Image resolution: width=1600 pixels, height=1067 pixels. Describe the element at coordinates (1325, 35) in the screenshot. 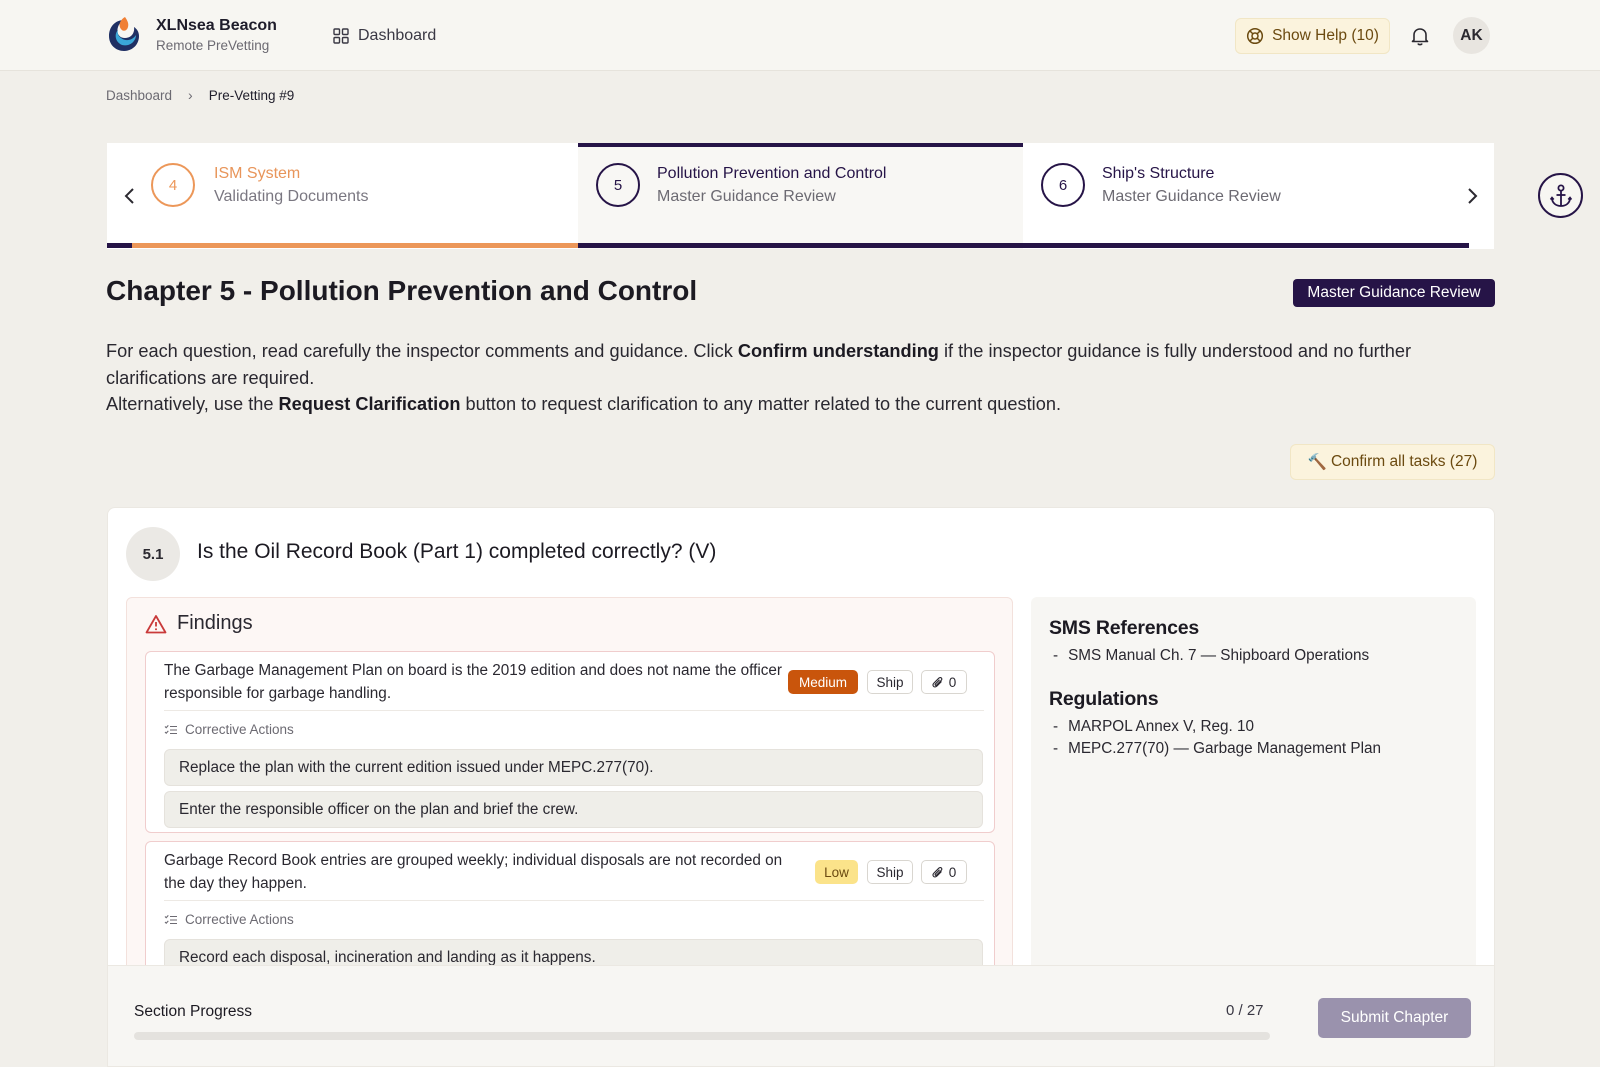

I see `show-help-label: Show Help (10)` at that location.